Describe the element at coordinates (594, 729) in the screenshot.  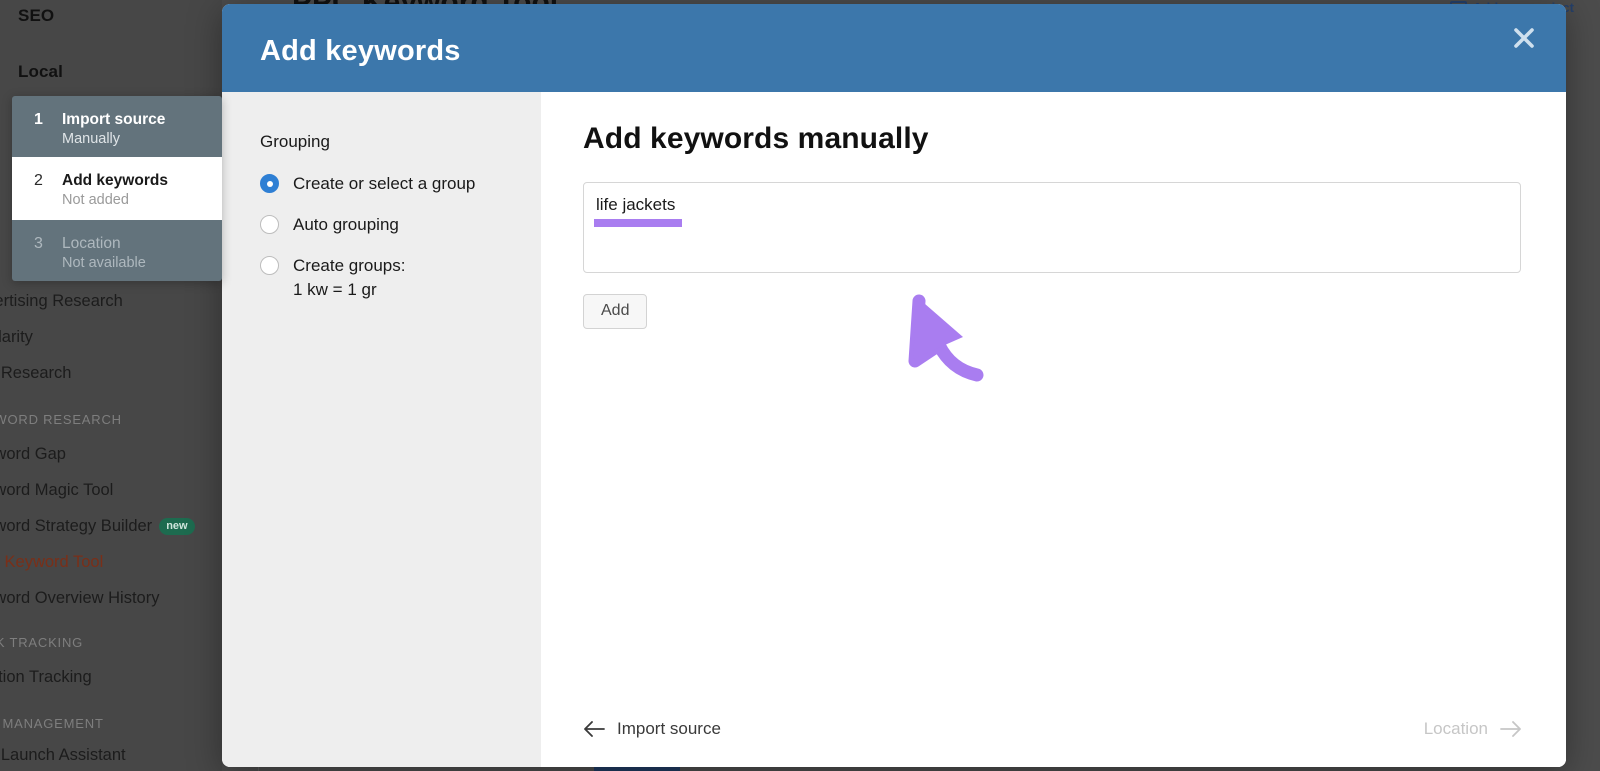
I see `arrow-left-icon` at that location.